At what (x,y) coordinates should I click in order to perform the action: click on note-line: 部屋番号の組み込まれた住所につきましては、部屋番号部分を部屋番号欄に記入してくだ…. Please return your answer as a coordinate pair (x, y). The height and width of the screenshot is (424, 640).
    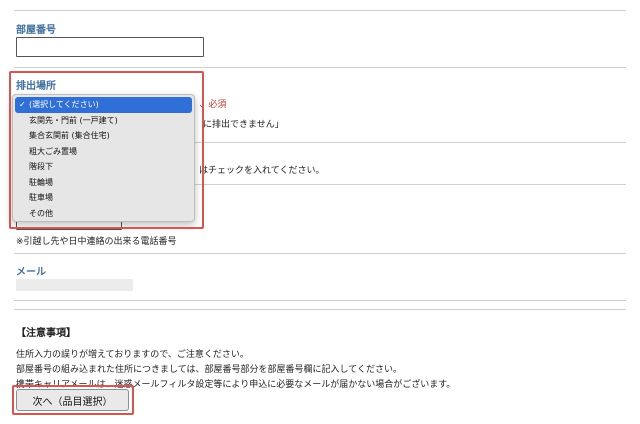
    Looking at the image, I should click on (209, 370).